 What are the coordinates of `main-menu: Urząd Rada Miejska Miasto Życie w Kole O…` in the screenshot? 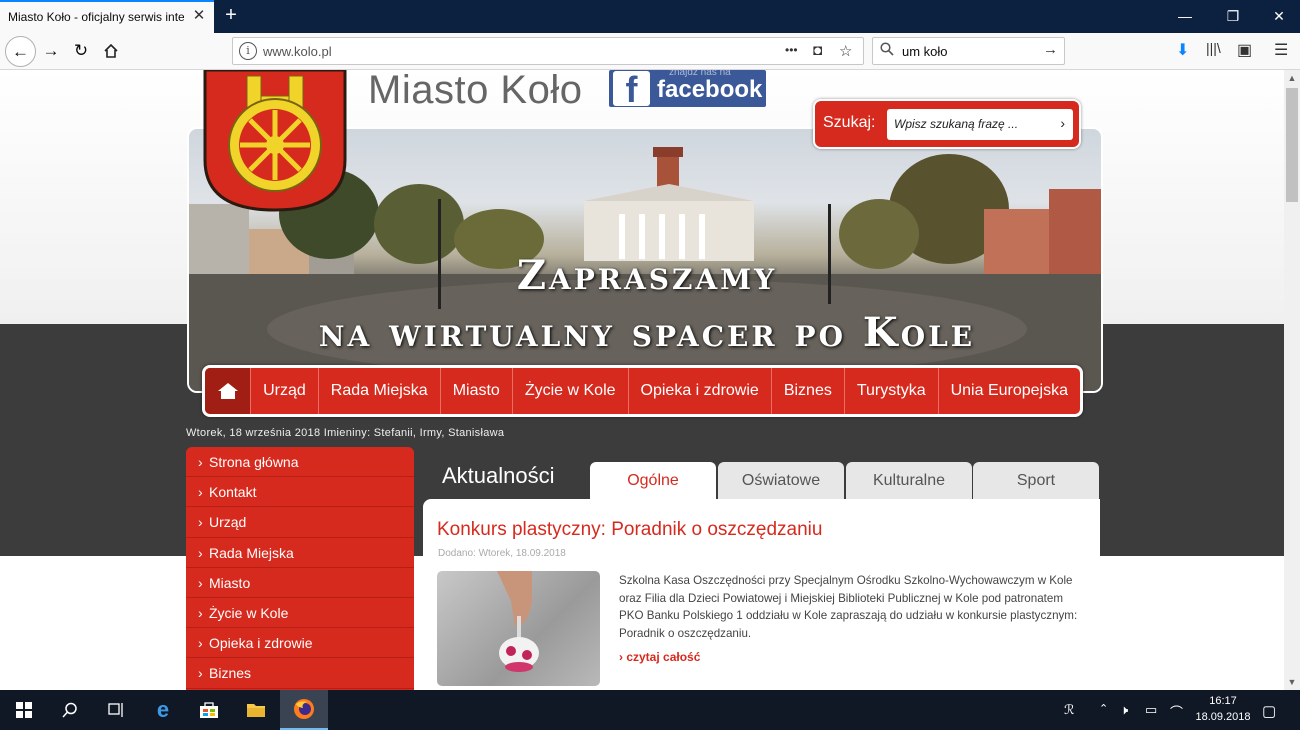 It's located at (642, 391).